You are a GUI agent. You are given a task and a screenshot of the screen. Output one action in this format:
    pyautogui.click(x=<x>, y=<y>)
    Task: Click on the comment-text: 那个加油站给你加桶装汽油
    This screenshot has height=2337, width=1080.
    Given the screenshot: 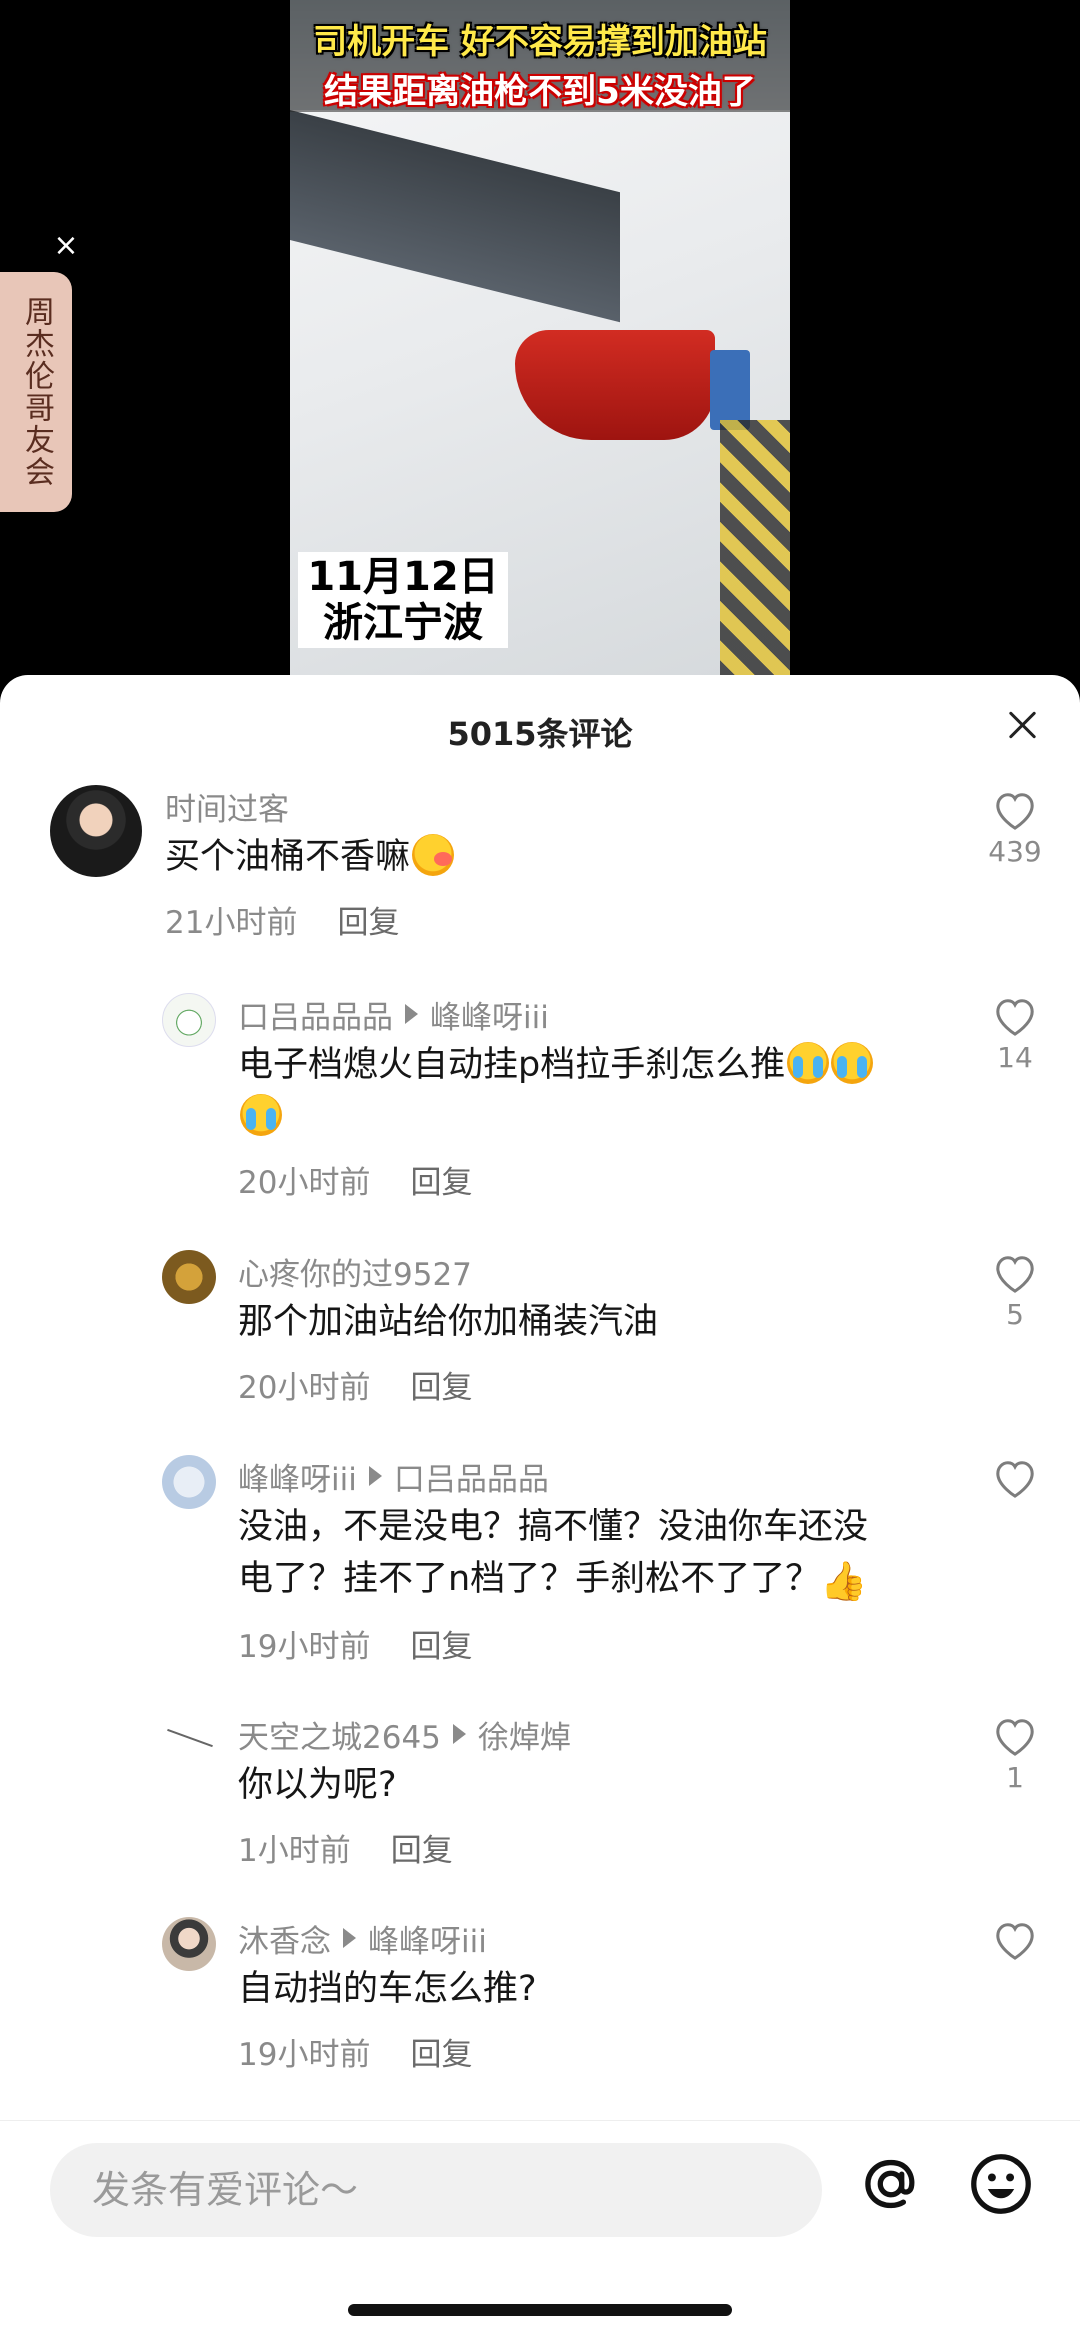 What is the action you would take?
    pyautogui.click(x=448, y=1322)
    